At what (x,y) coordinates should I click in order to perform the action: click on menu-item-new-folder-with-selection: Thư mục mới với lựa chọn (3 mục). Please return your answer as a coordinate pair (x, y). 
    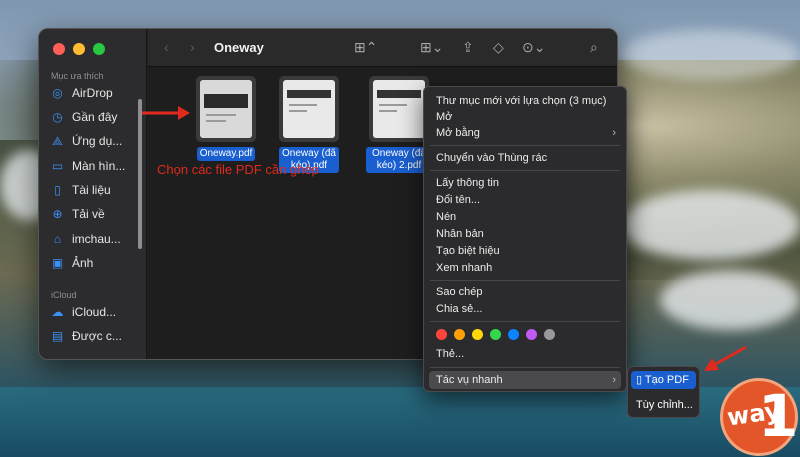
    Looking at the image, I should click on (527, 101).